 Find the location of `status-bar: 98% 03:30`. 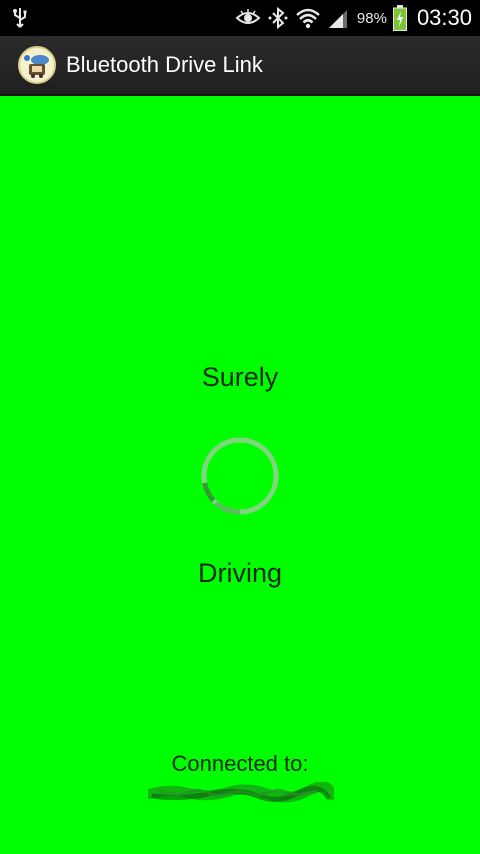

status-bar: 98% 03:30 is located at coordinates (240, 18).